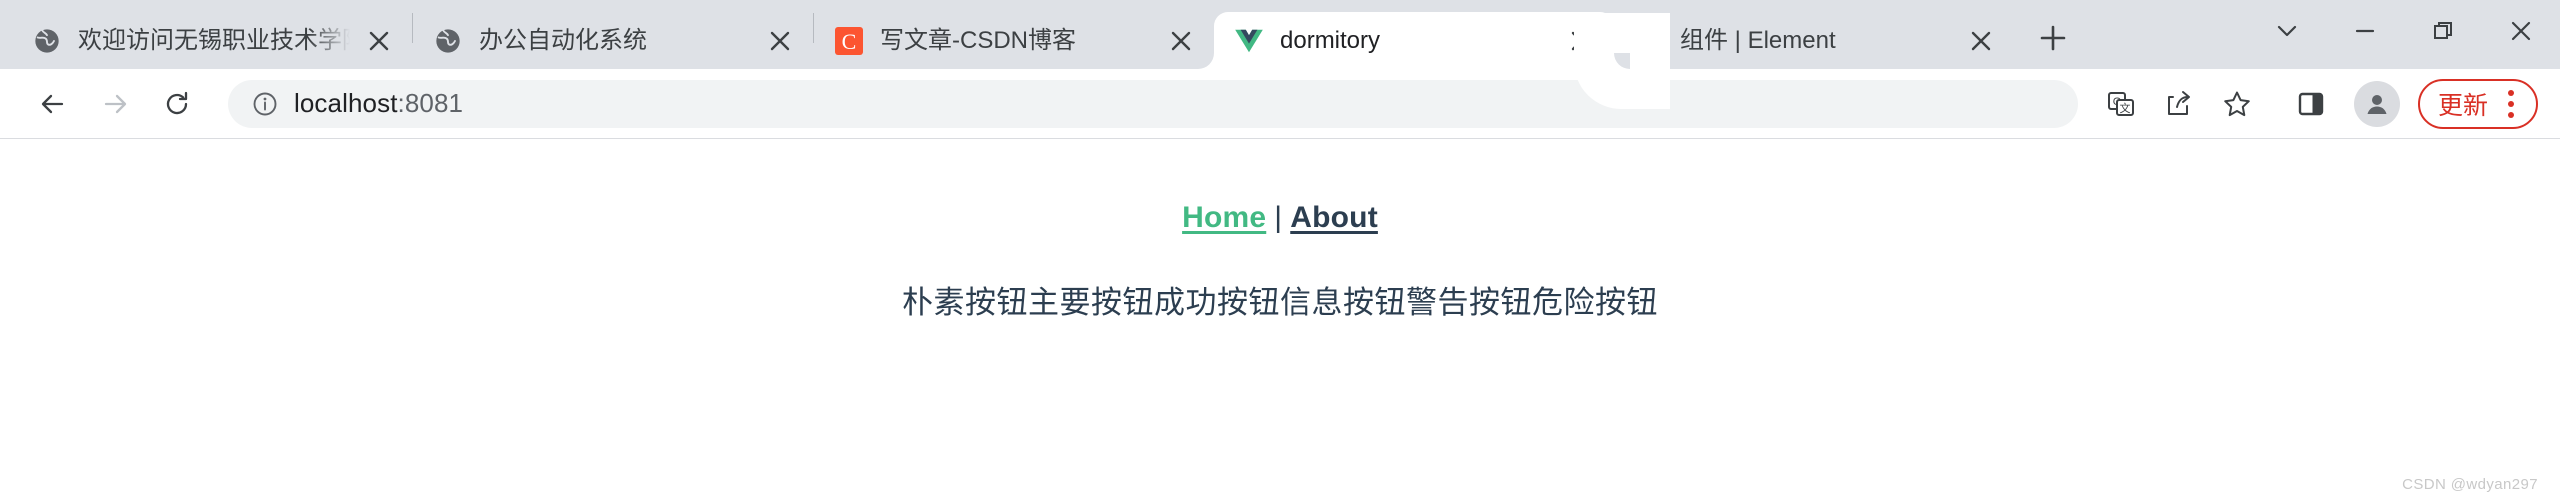 The width and height of the screenshot is (2560, 501). What do you see at coordinates (1649, 40) in the screenshot?
I see `element-icon` at bounding box center [1649, 40].